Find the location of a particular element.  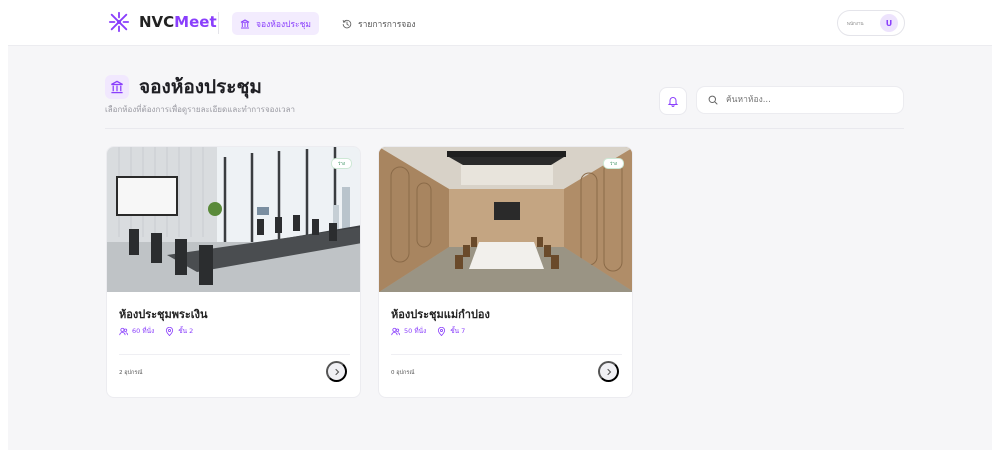

logo: NVCMeet is located at coordinates (162, 22).